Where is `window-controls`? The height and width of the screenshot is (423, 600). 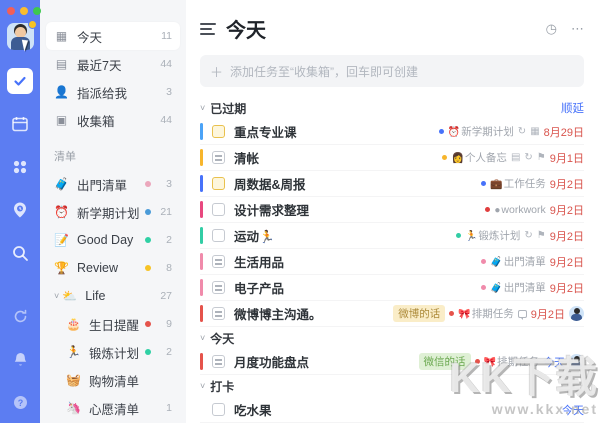 window-controls is located at coordinates (20, 11).